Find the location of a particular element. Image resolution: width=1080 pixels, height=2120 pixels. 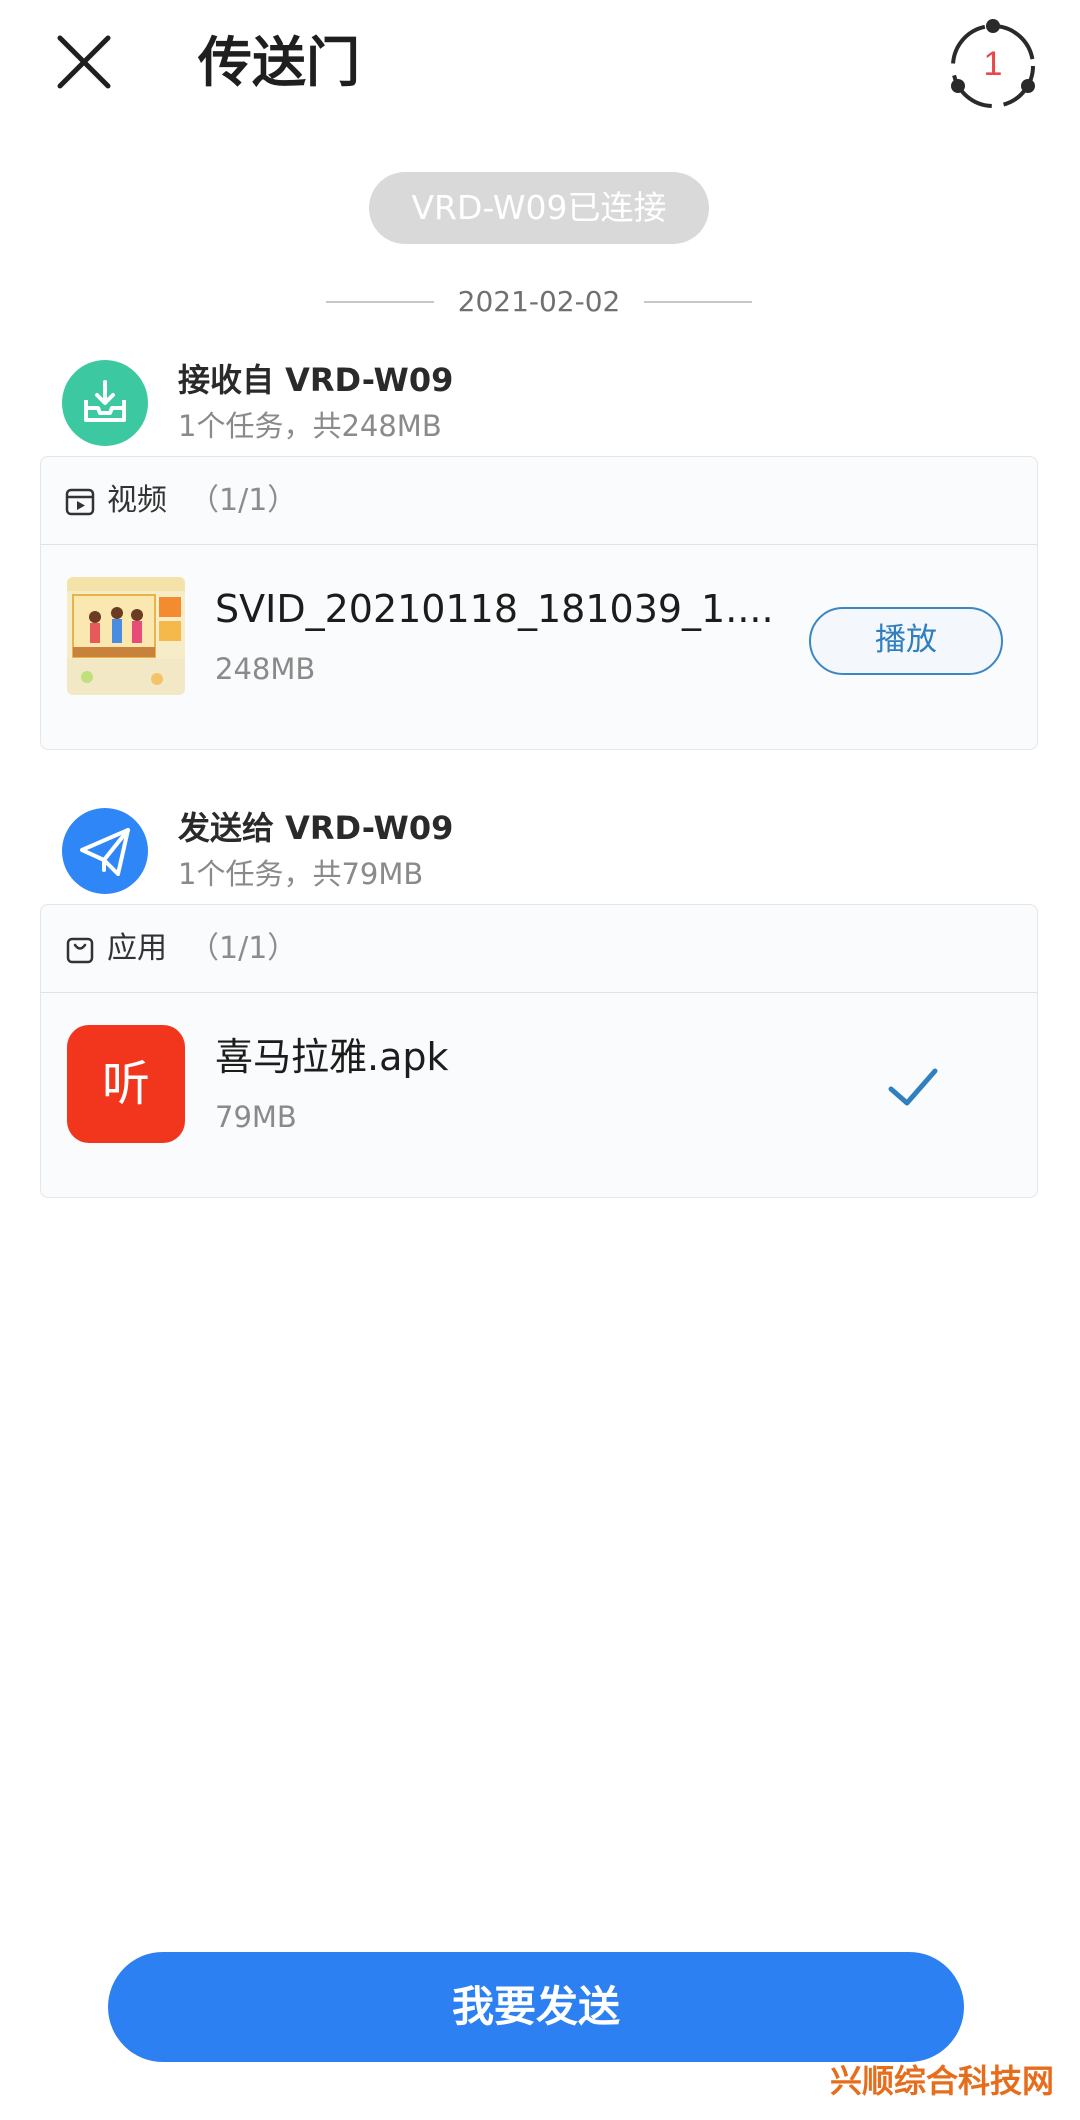

share-count-badge: 1 is located at coordinates (993, 64).